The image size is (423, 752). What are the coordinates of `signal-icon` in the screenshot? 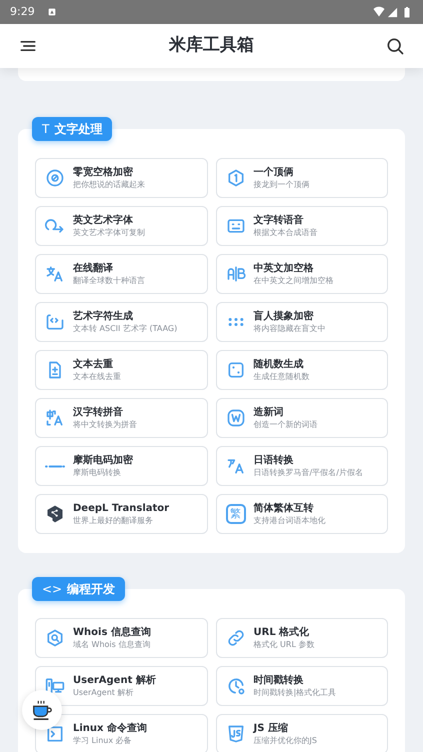 It's located at (392, 12).